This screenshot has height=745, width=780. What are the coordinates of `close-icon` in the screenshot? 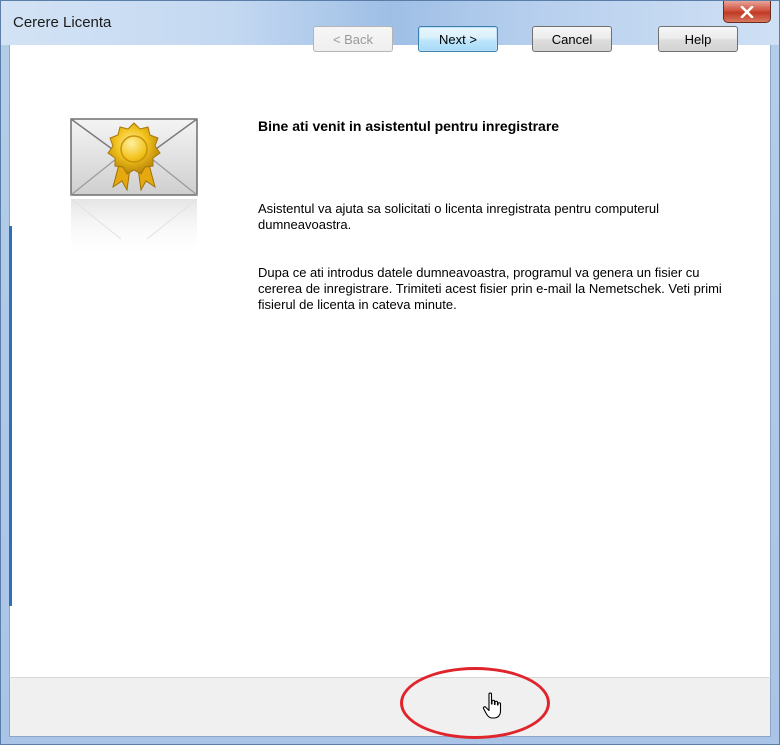 It's located at (747, 11).